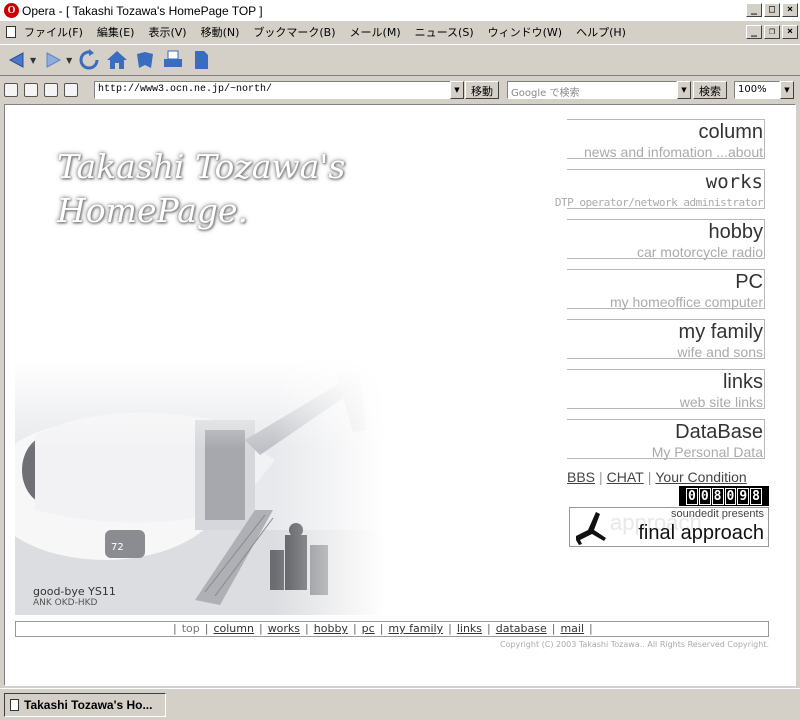  Describe the element at coordinates (657, 294) in the screenshot. I see `nav-item-pc: PC my homeoffice computer` at that location.